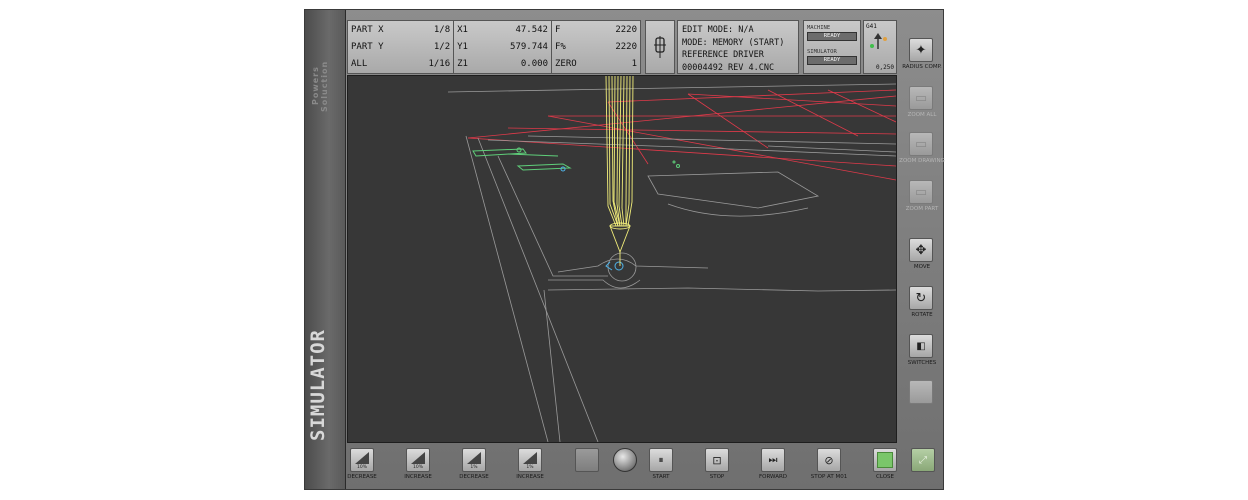 The height and width of the screenshot is (500, 1248). What do you see at coordinates (320, 86) in the screenshot?
I see `brand-logo: Powers Soluction` at bounding box center [320, 86].